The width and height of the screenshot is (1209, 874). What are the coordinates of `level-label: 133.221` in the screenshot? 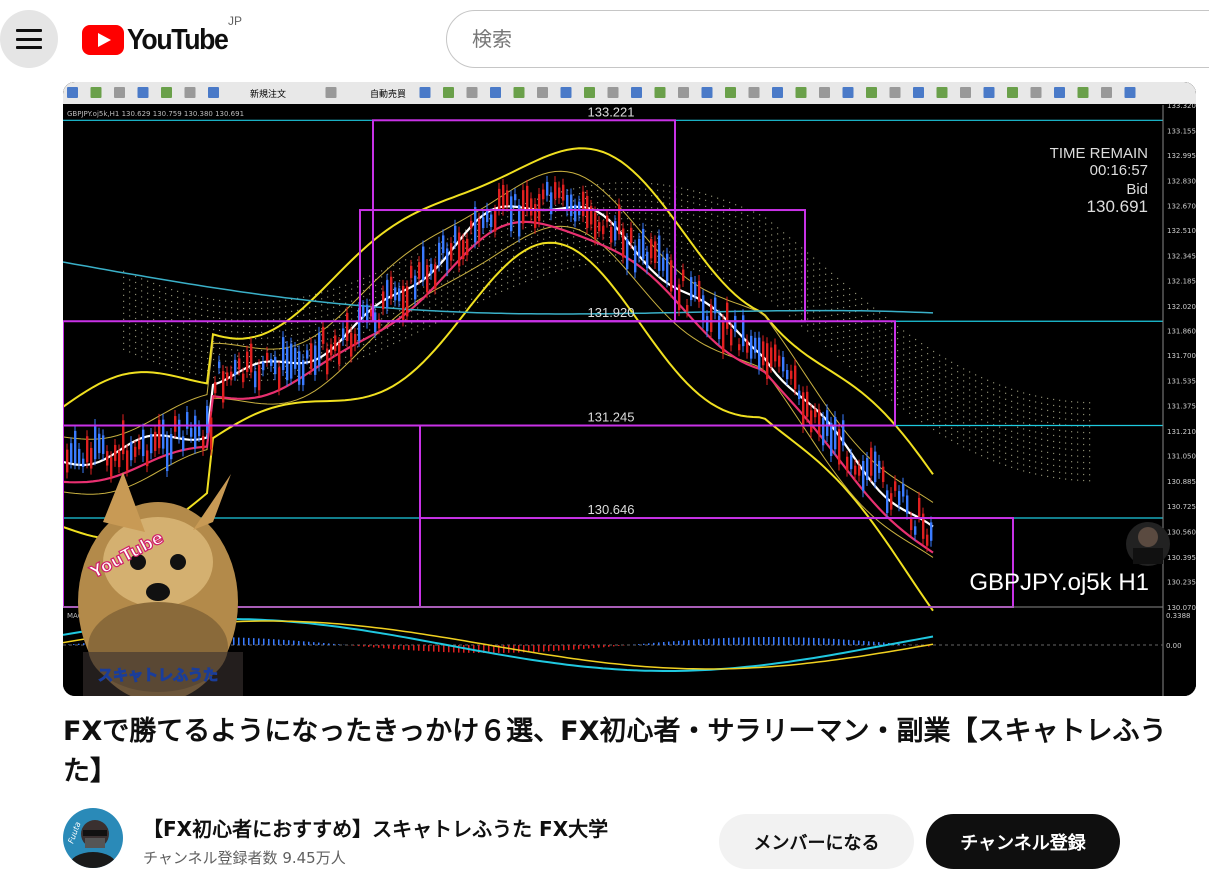 It's located at (611, 111).